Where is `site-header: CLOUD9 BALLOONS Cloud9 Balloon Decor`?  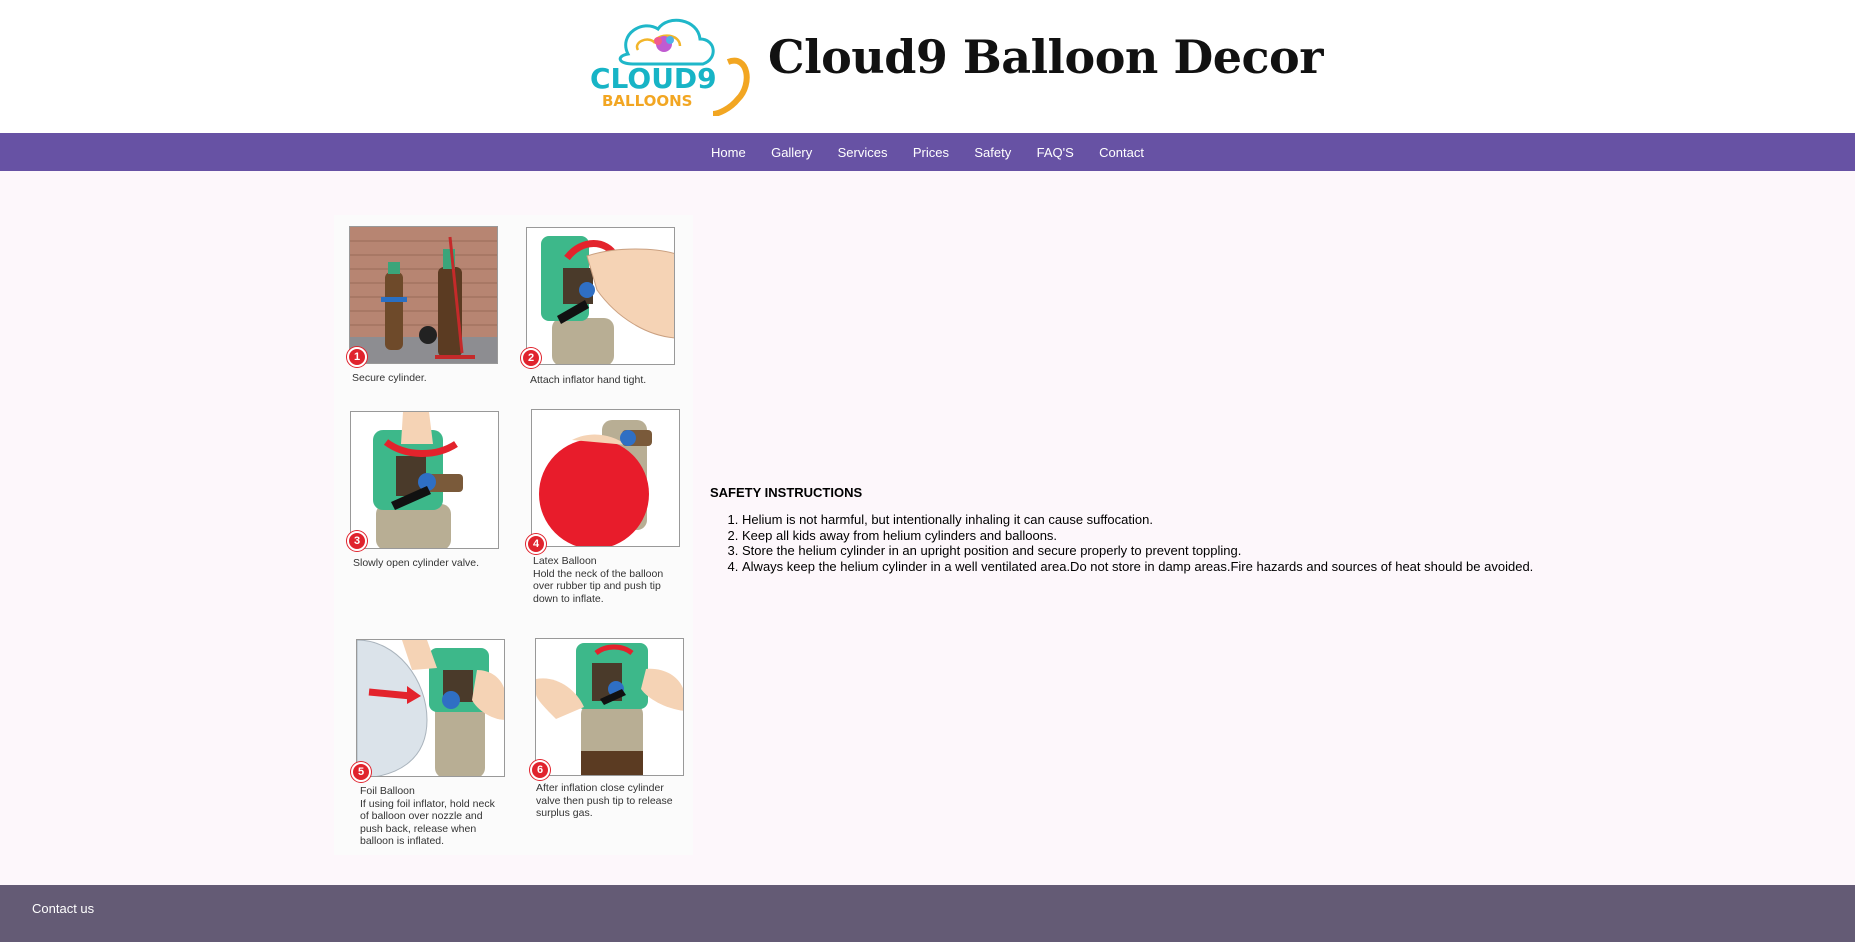
site-header: CLOUD9 BALLOONS Cloud9 Balloon Decor is located at coordinates (927, 66).